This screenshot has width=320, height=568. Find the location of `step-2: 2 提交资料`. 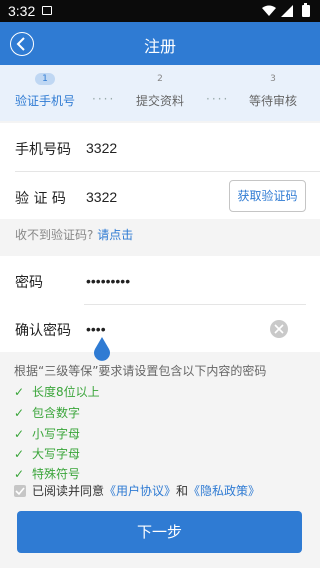

step-2: 2 提交资料 is located at coordinates (160, 91).